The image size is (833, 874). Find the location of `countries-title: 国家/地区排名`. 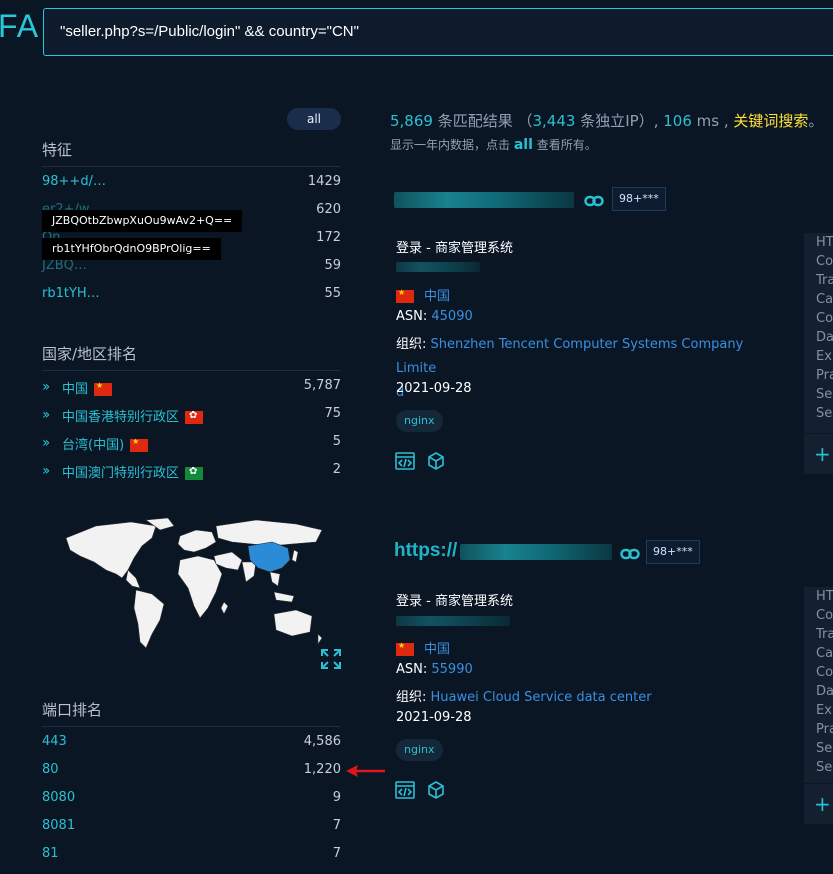

countries-title: 国家/地区排名 is located at coordinates (90, 354).